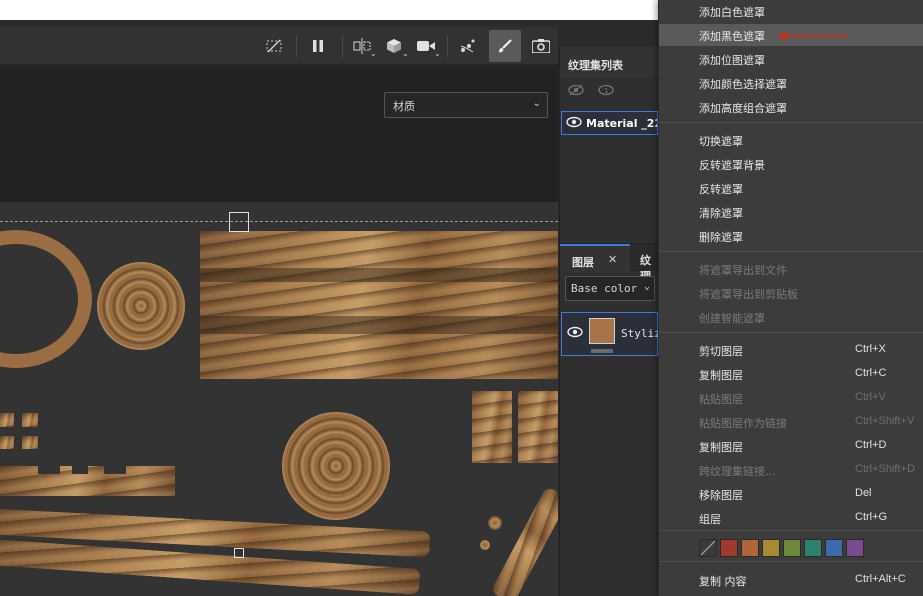  I want to click on menu-item-label: 反转遮罩, so click(721, 189).